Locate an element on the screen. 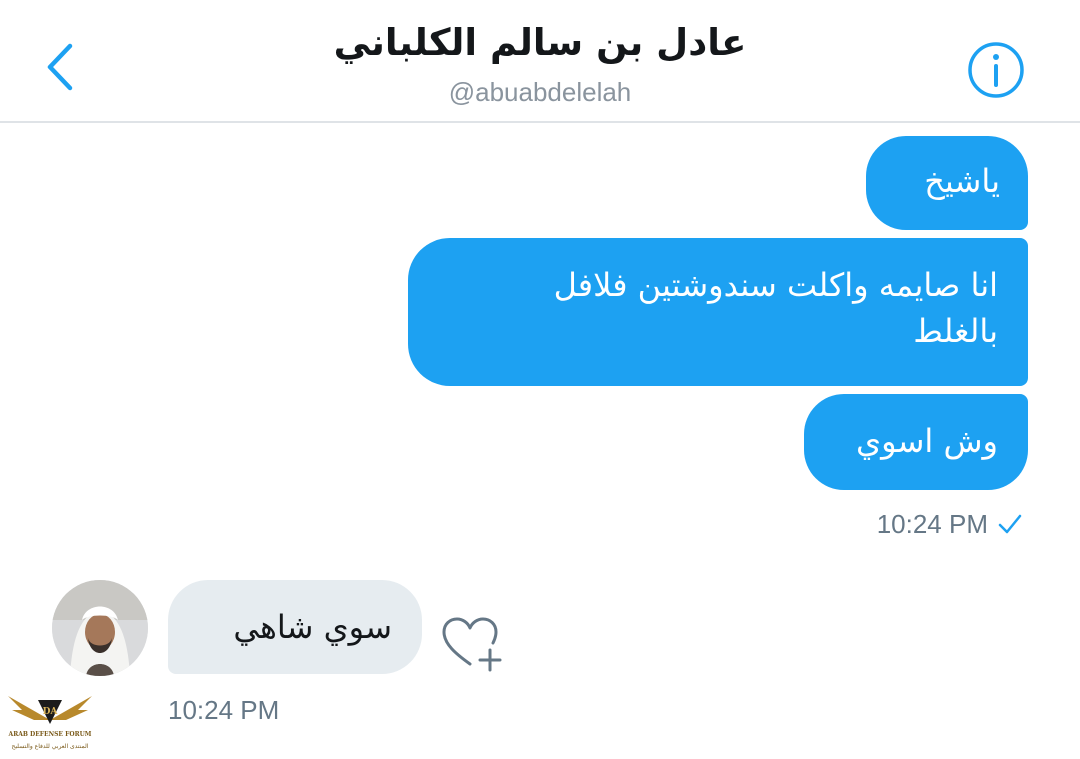  forum-tagline: المنتدى العربي للدفاع والتسليح is located at coordinates (50, 746).